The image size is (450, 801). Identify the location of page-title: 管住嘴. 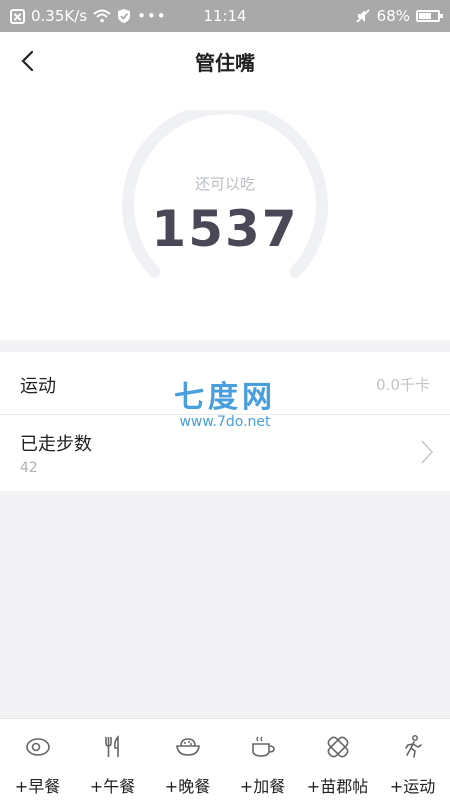
(225, 63).